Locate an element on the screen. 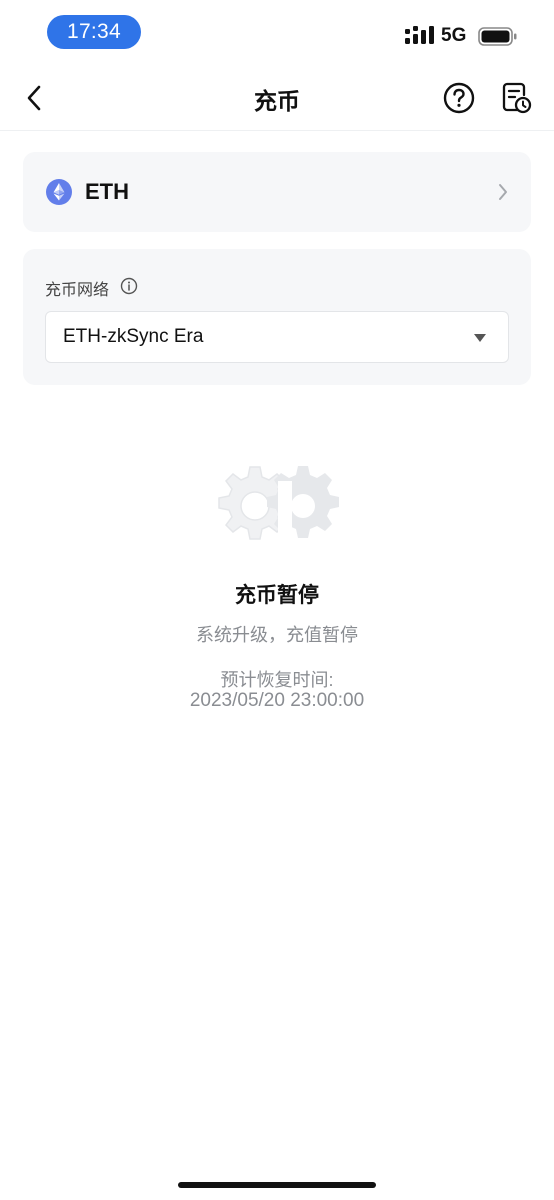 The image size is (554, 1200). network-select: ETH-zkSync Era is located at coordinates (277, 337).